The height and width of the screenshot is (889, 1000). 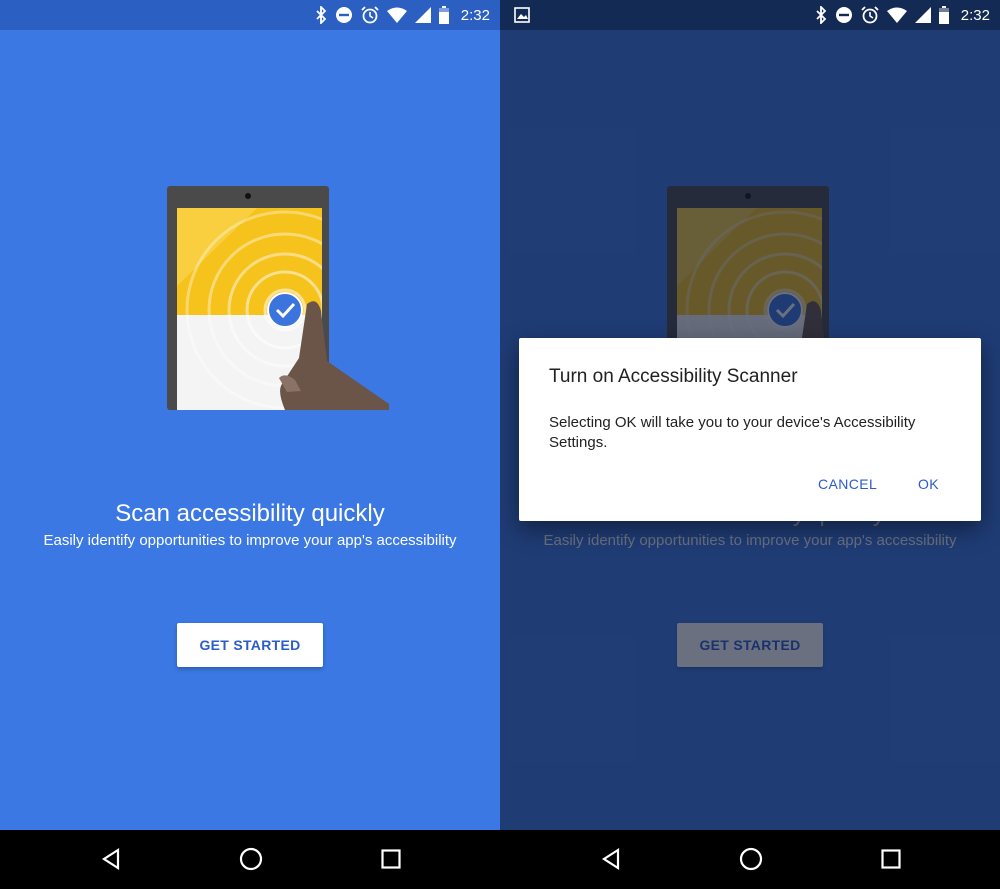 What do you see at coordinates (250, 513) in the screenshot?
I see `onboarding-headline: Scan accessibility quickly` at bounding box center [250, 513].